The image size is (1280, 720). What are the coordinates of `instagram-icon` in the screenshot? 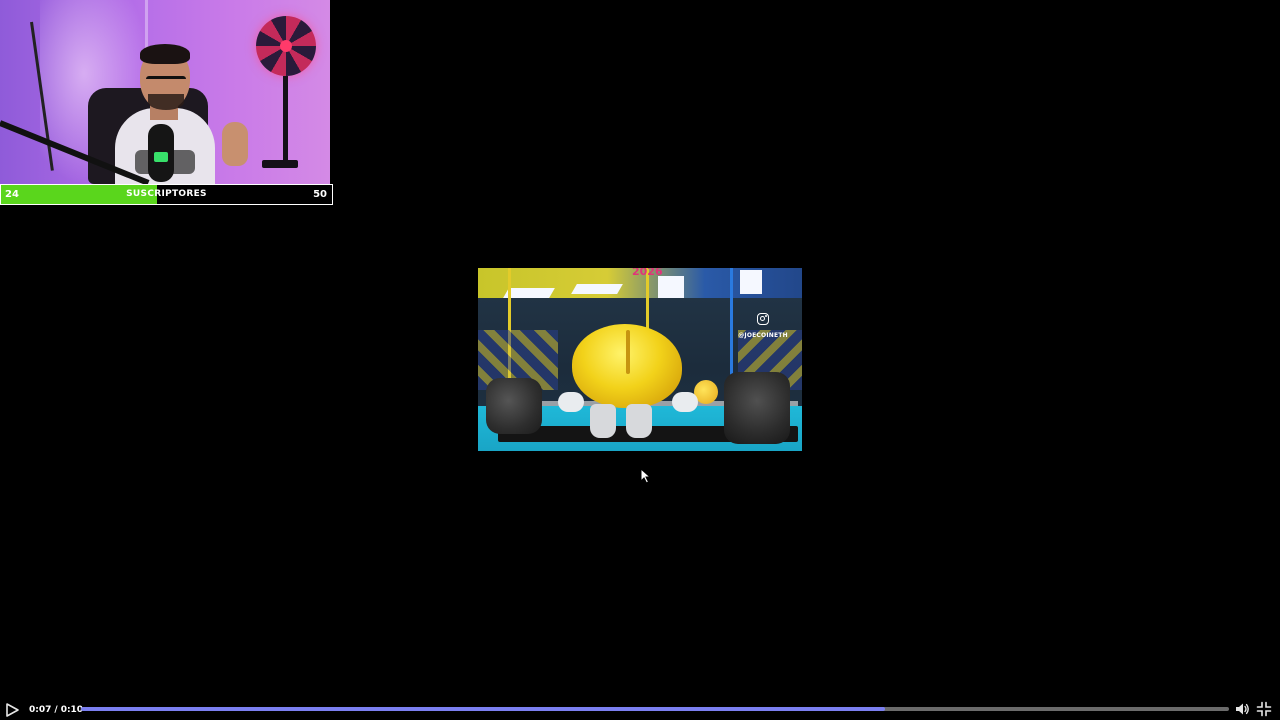 It's located at (763, 319).